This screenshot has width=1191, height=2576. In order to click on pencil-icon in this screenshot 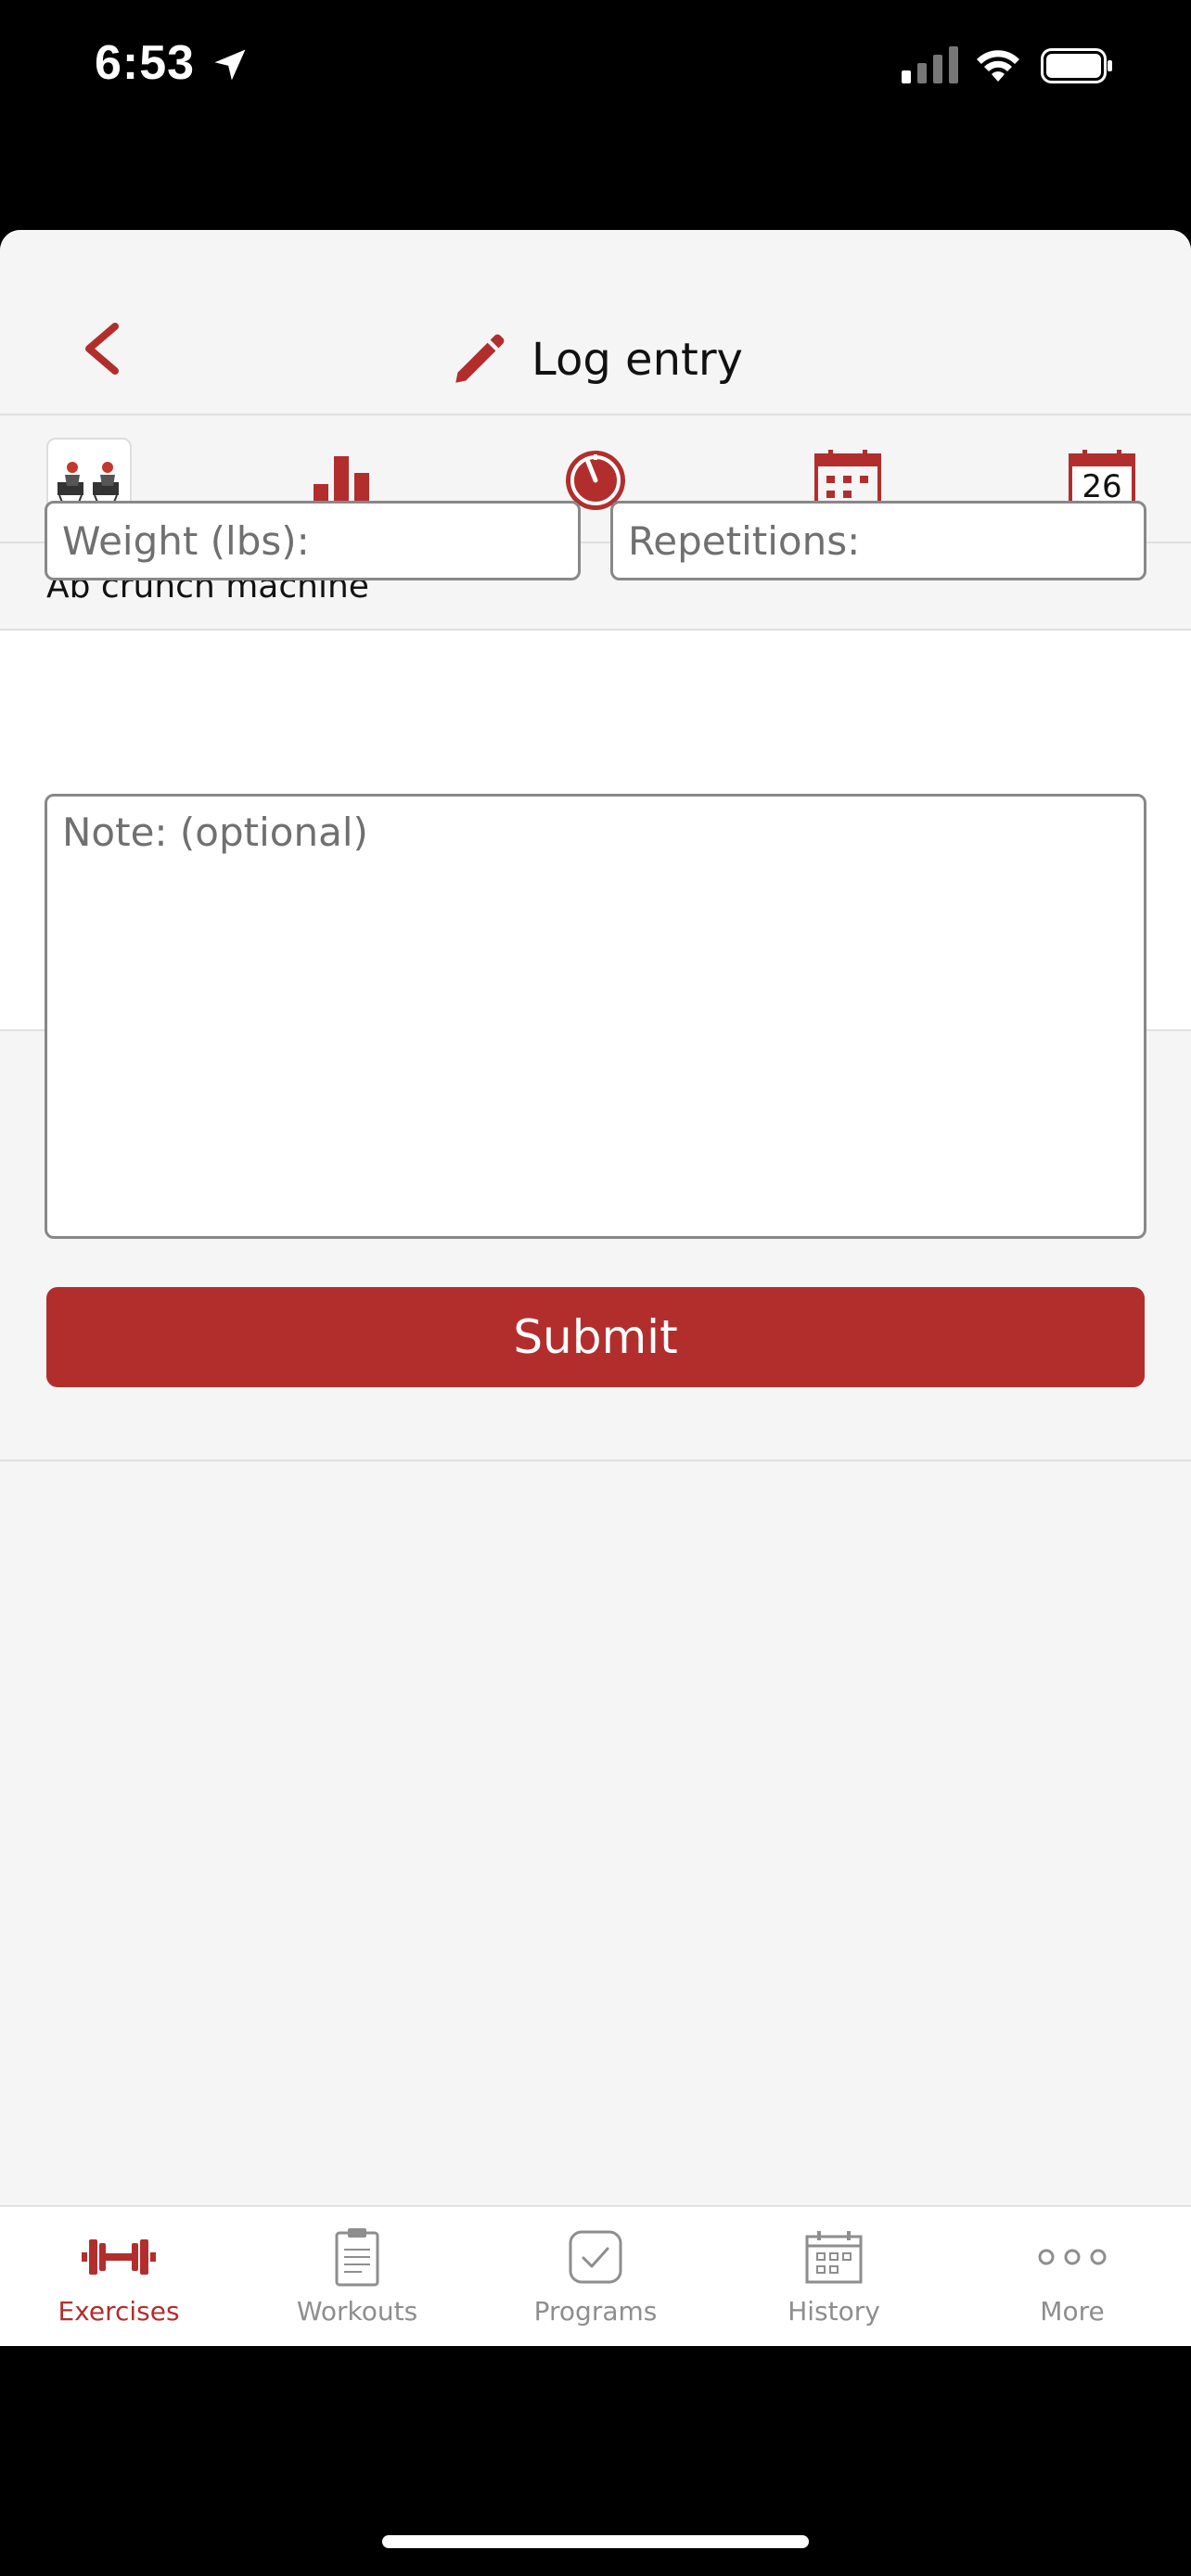, I will do `click(480, 358)`.